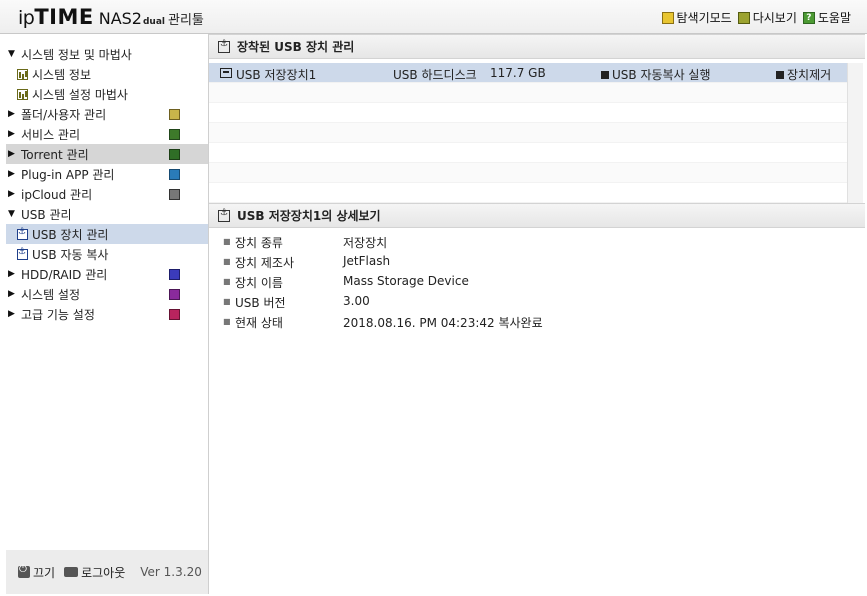  I want to click on sidebar-item-label: 고급 기능 설정, so click(58, 314).